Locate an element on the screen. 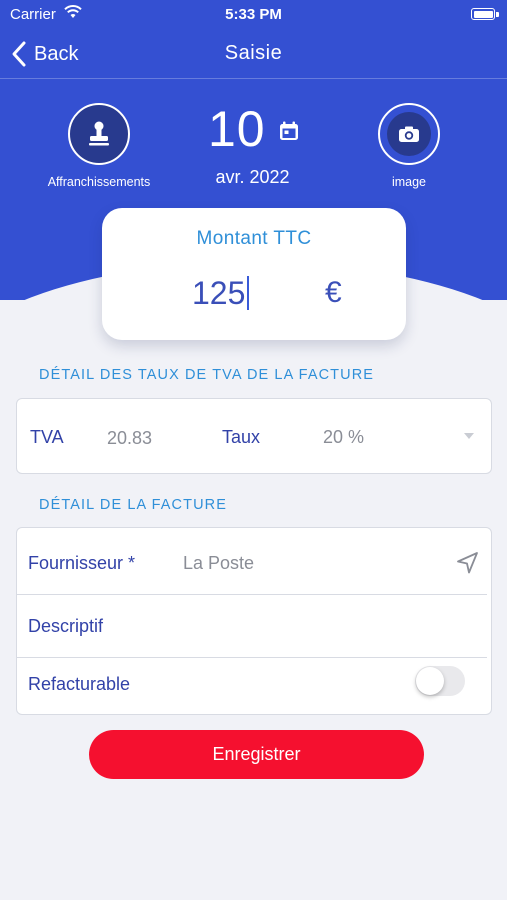 Image resolution: width=507 pixels, height=900 pixels. image-button-inner is located at coordinates (409, 134).